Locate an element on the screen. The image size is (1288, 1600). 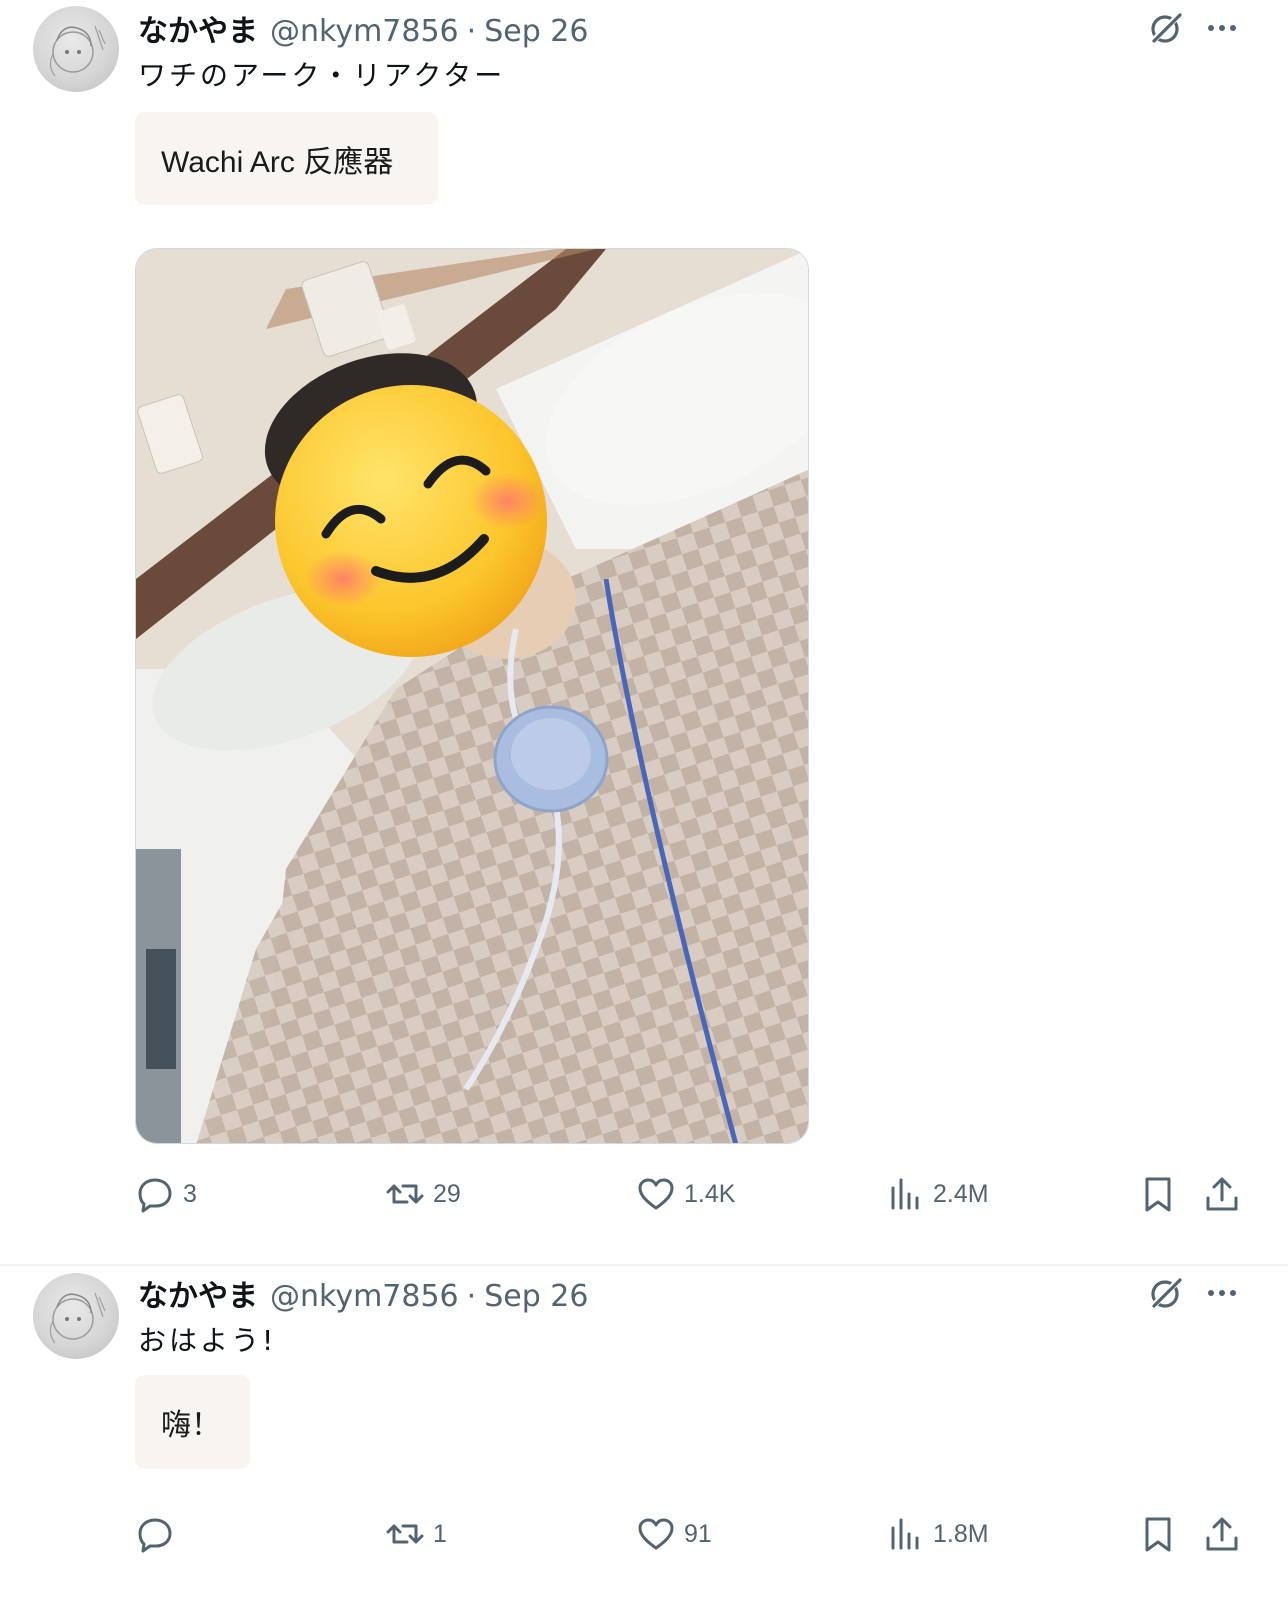
reply-button: 3 is located at coordinates (166, 1194).